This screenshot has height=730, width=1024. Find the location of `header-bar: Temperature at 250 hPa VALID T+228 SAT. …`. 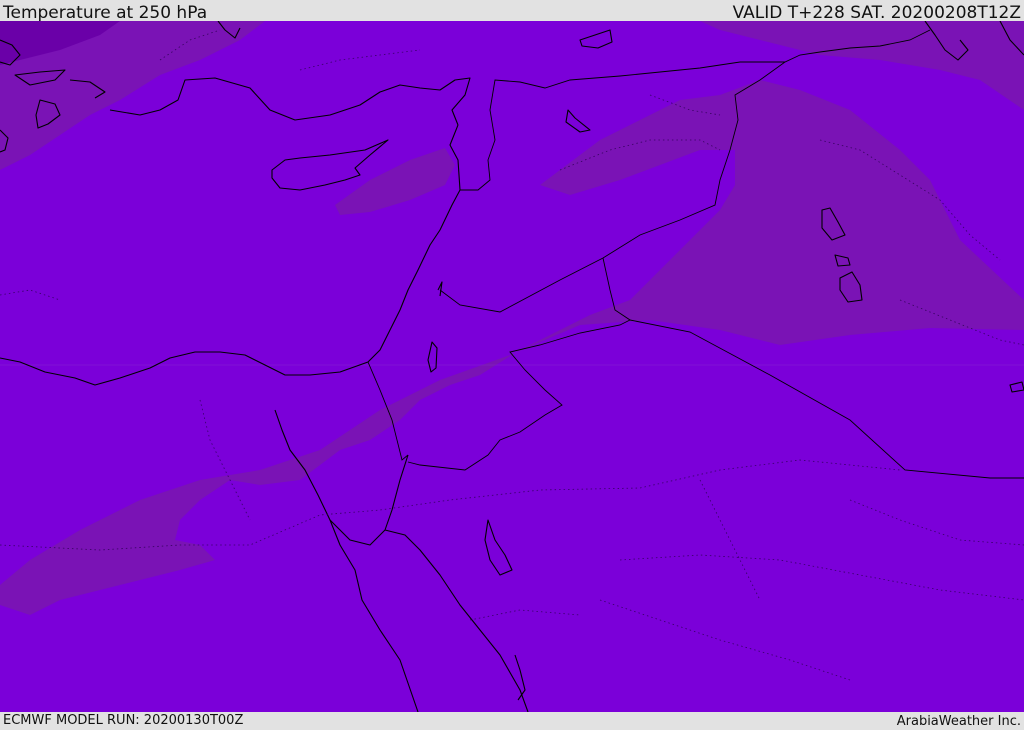

header-bar: Temperature at 250 hPa VALID T+228 SAT. … is located at coordinates (512, 11).